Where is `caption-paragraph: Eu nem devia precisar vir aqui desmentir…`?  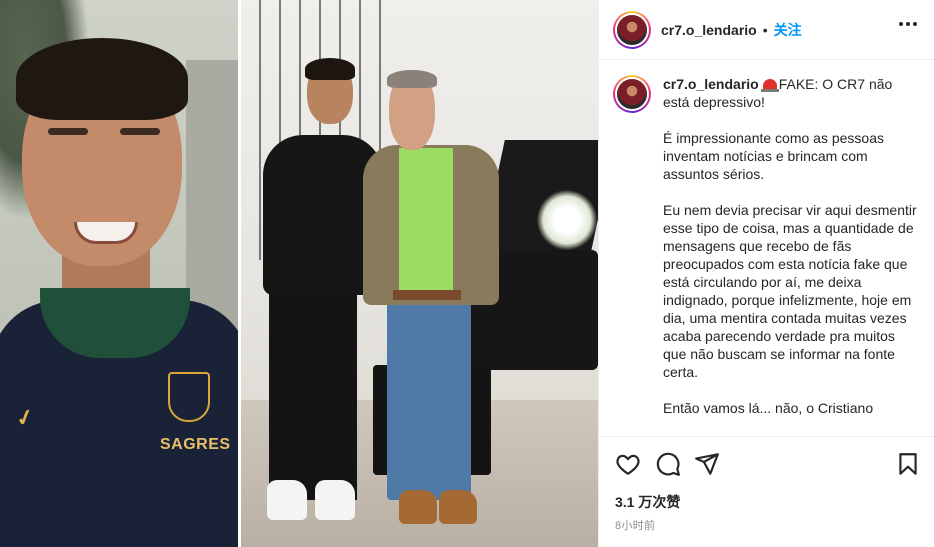 caption-paragraph: Eu nem devia precisar vir aqui desmentir… is located at coordinates (790, 291).